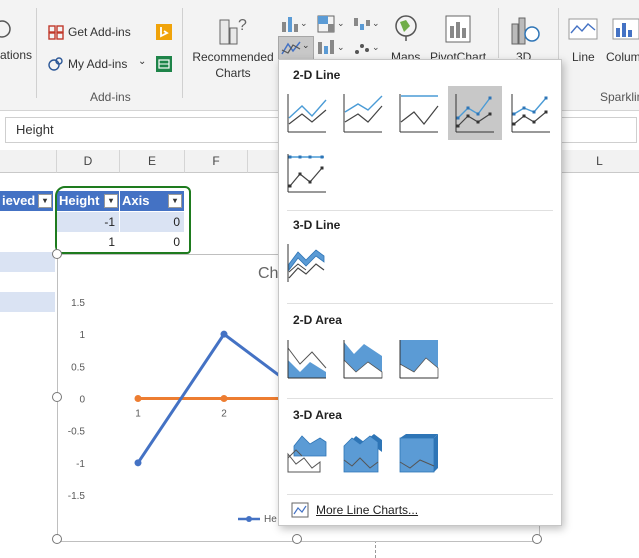 Image resolution: width=639 pixels, height=558 pixels. I want to click on area-chart-icon, so click(307, 359).